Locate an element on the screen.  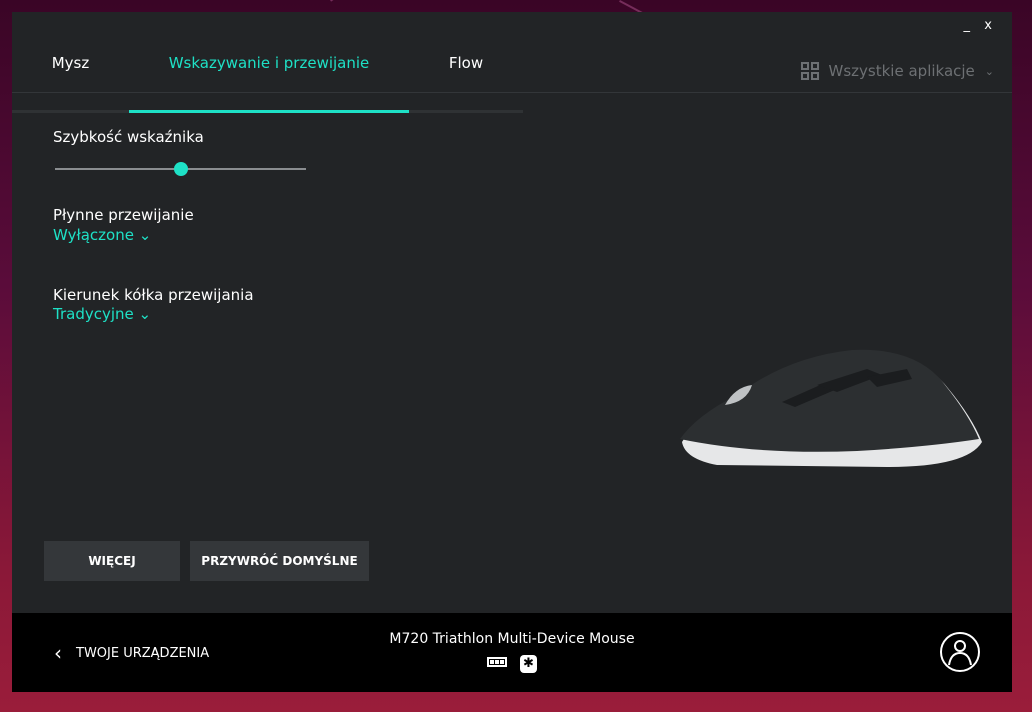
smooth-scrolling-label: Płynne przewijanie is located at coordinates (123, 215).